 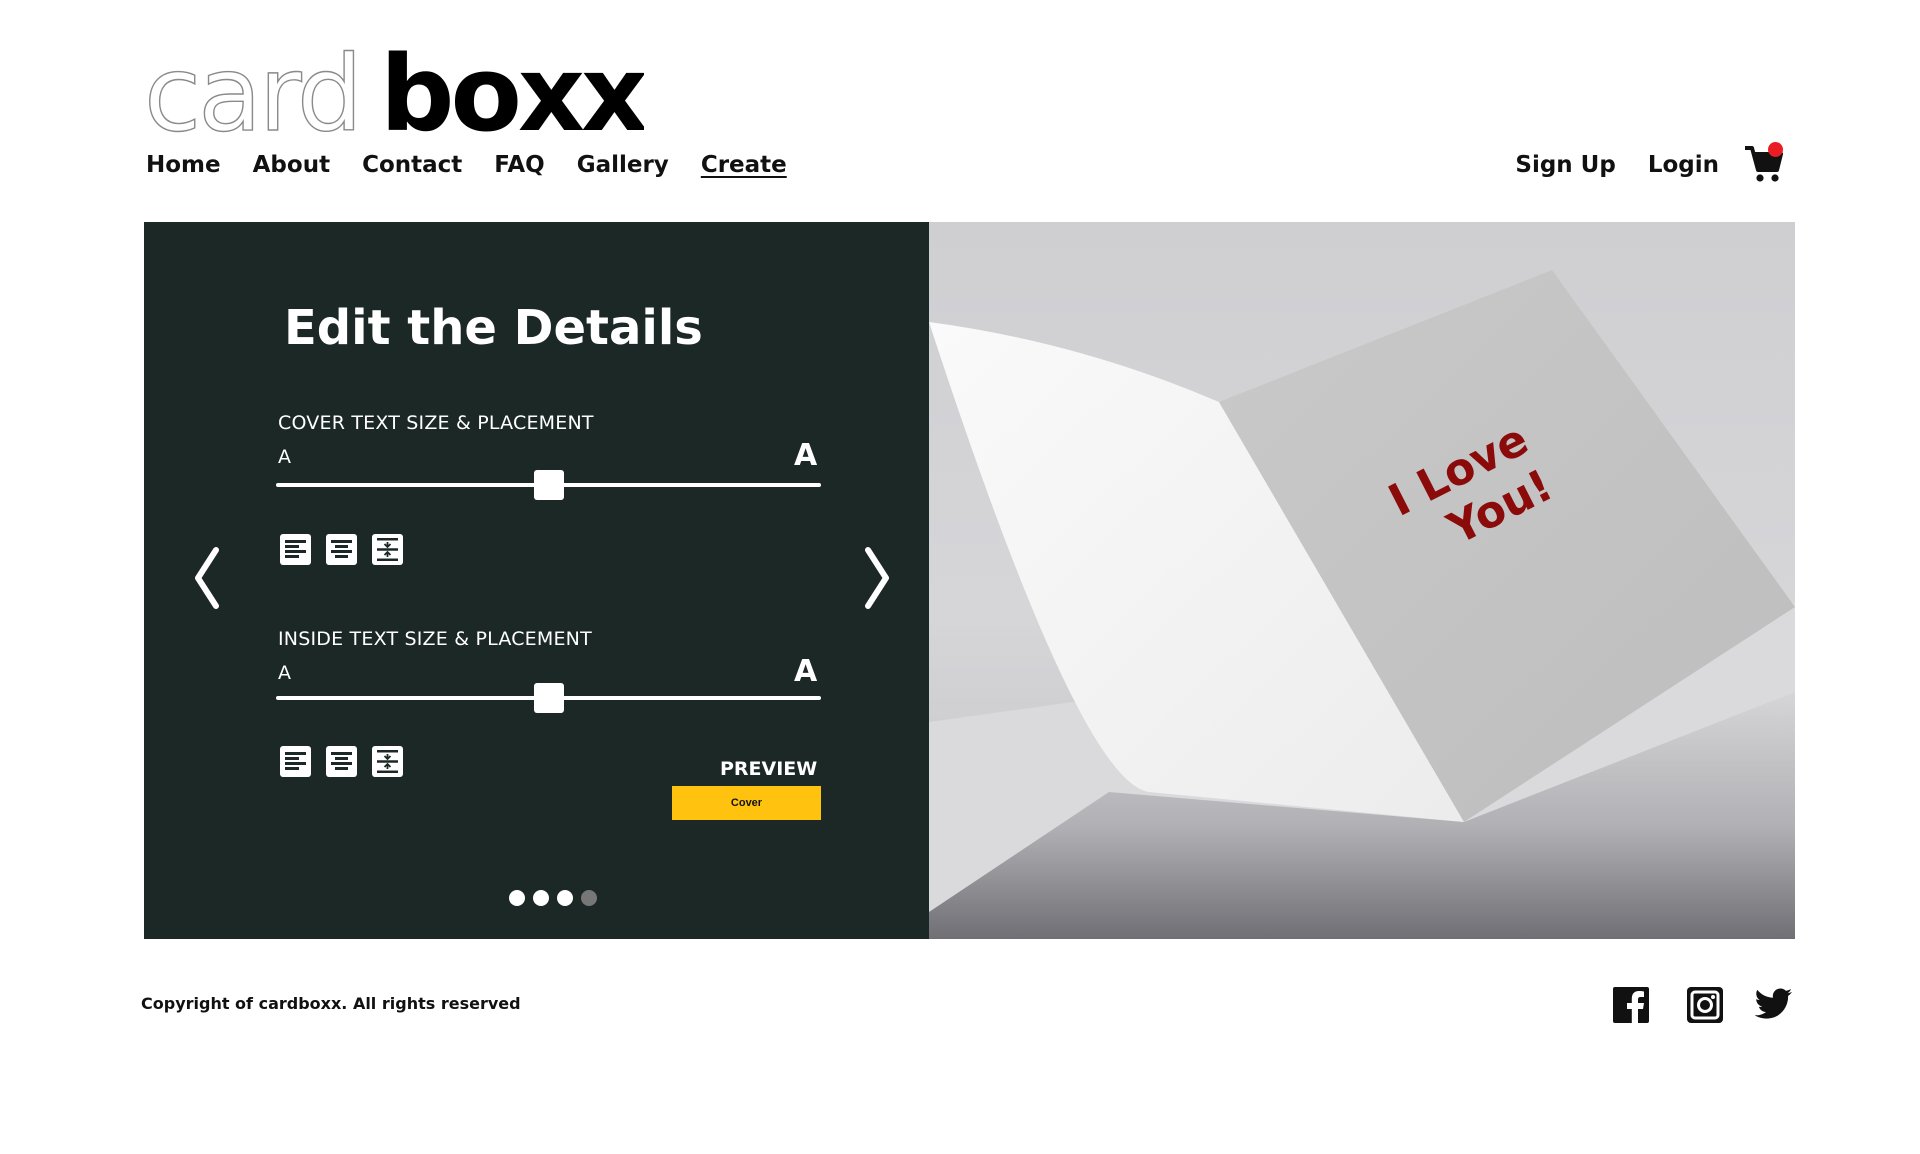 I want to click on cover-align-center-button, so click(x=341, y=549).